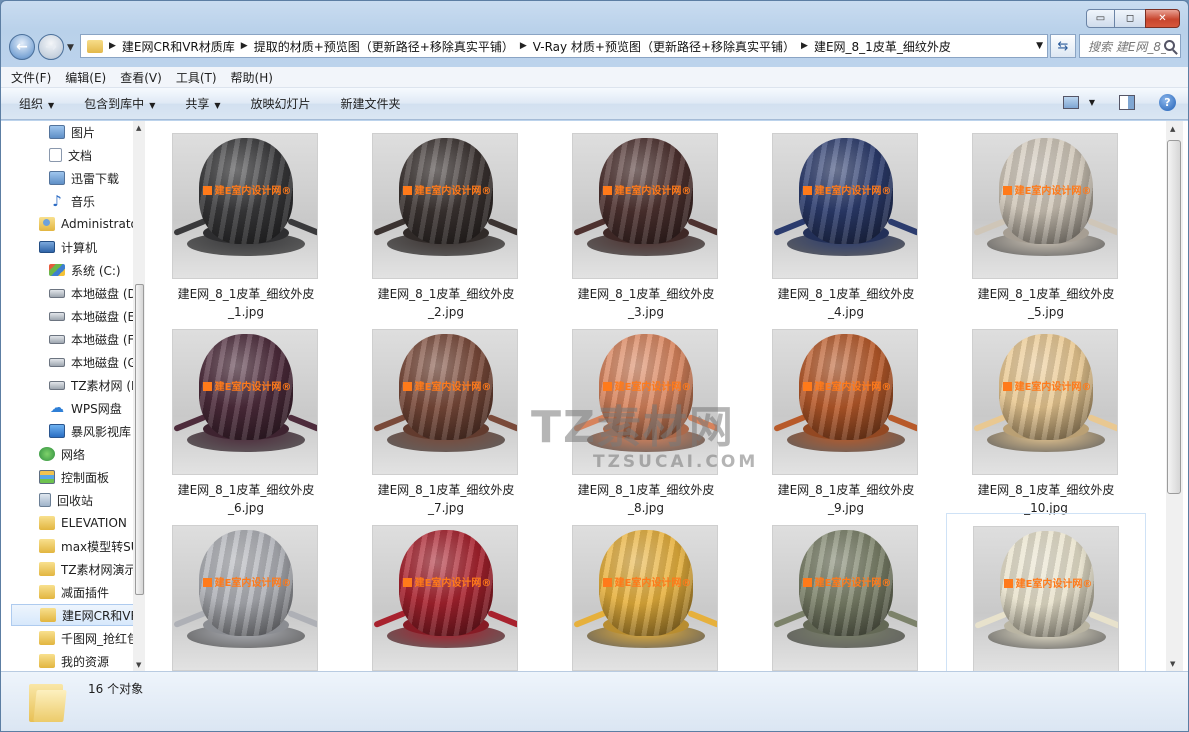 The height and width of the screenshot is (732, 1189). Describe the element at coordinates (31, 77) in the screenshot. I see `menu-file: 文件(F)` at that location.